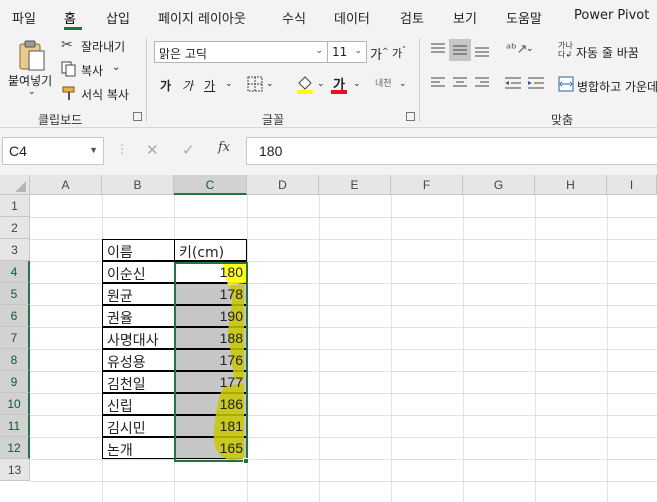 This screenshot has width=657, height=502. I want to click on column-header-d: D, so click(283, 185).